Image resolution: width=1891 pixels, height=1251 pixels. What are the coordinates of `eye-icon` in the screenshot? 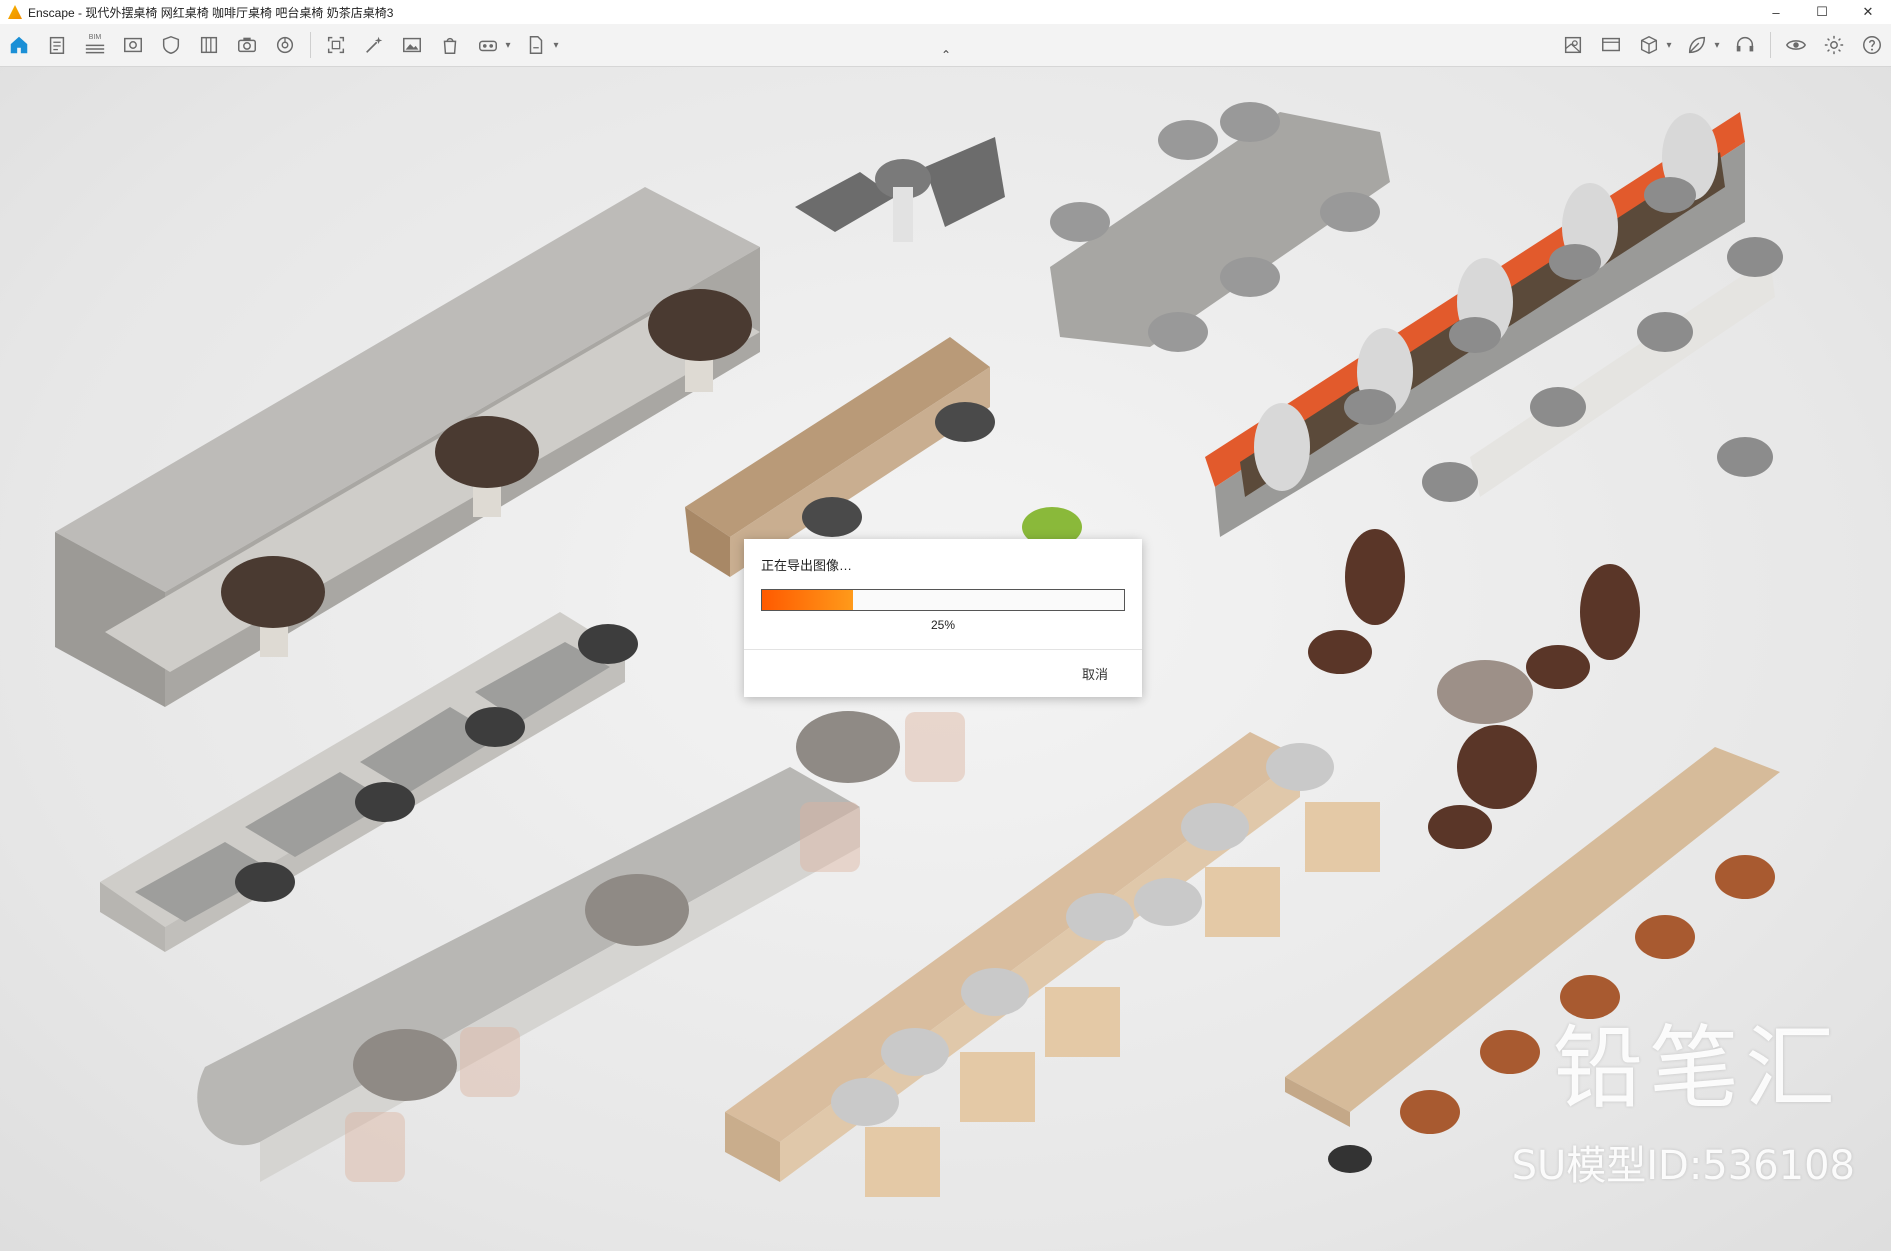 It's located at (1796, 45).